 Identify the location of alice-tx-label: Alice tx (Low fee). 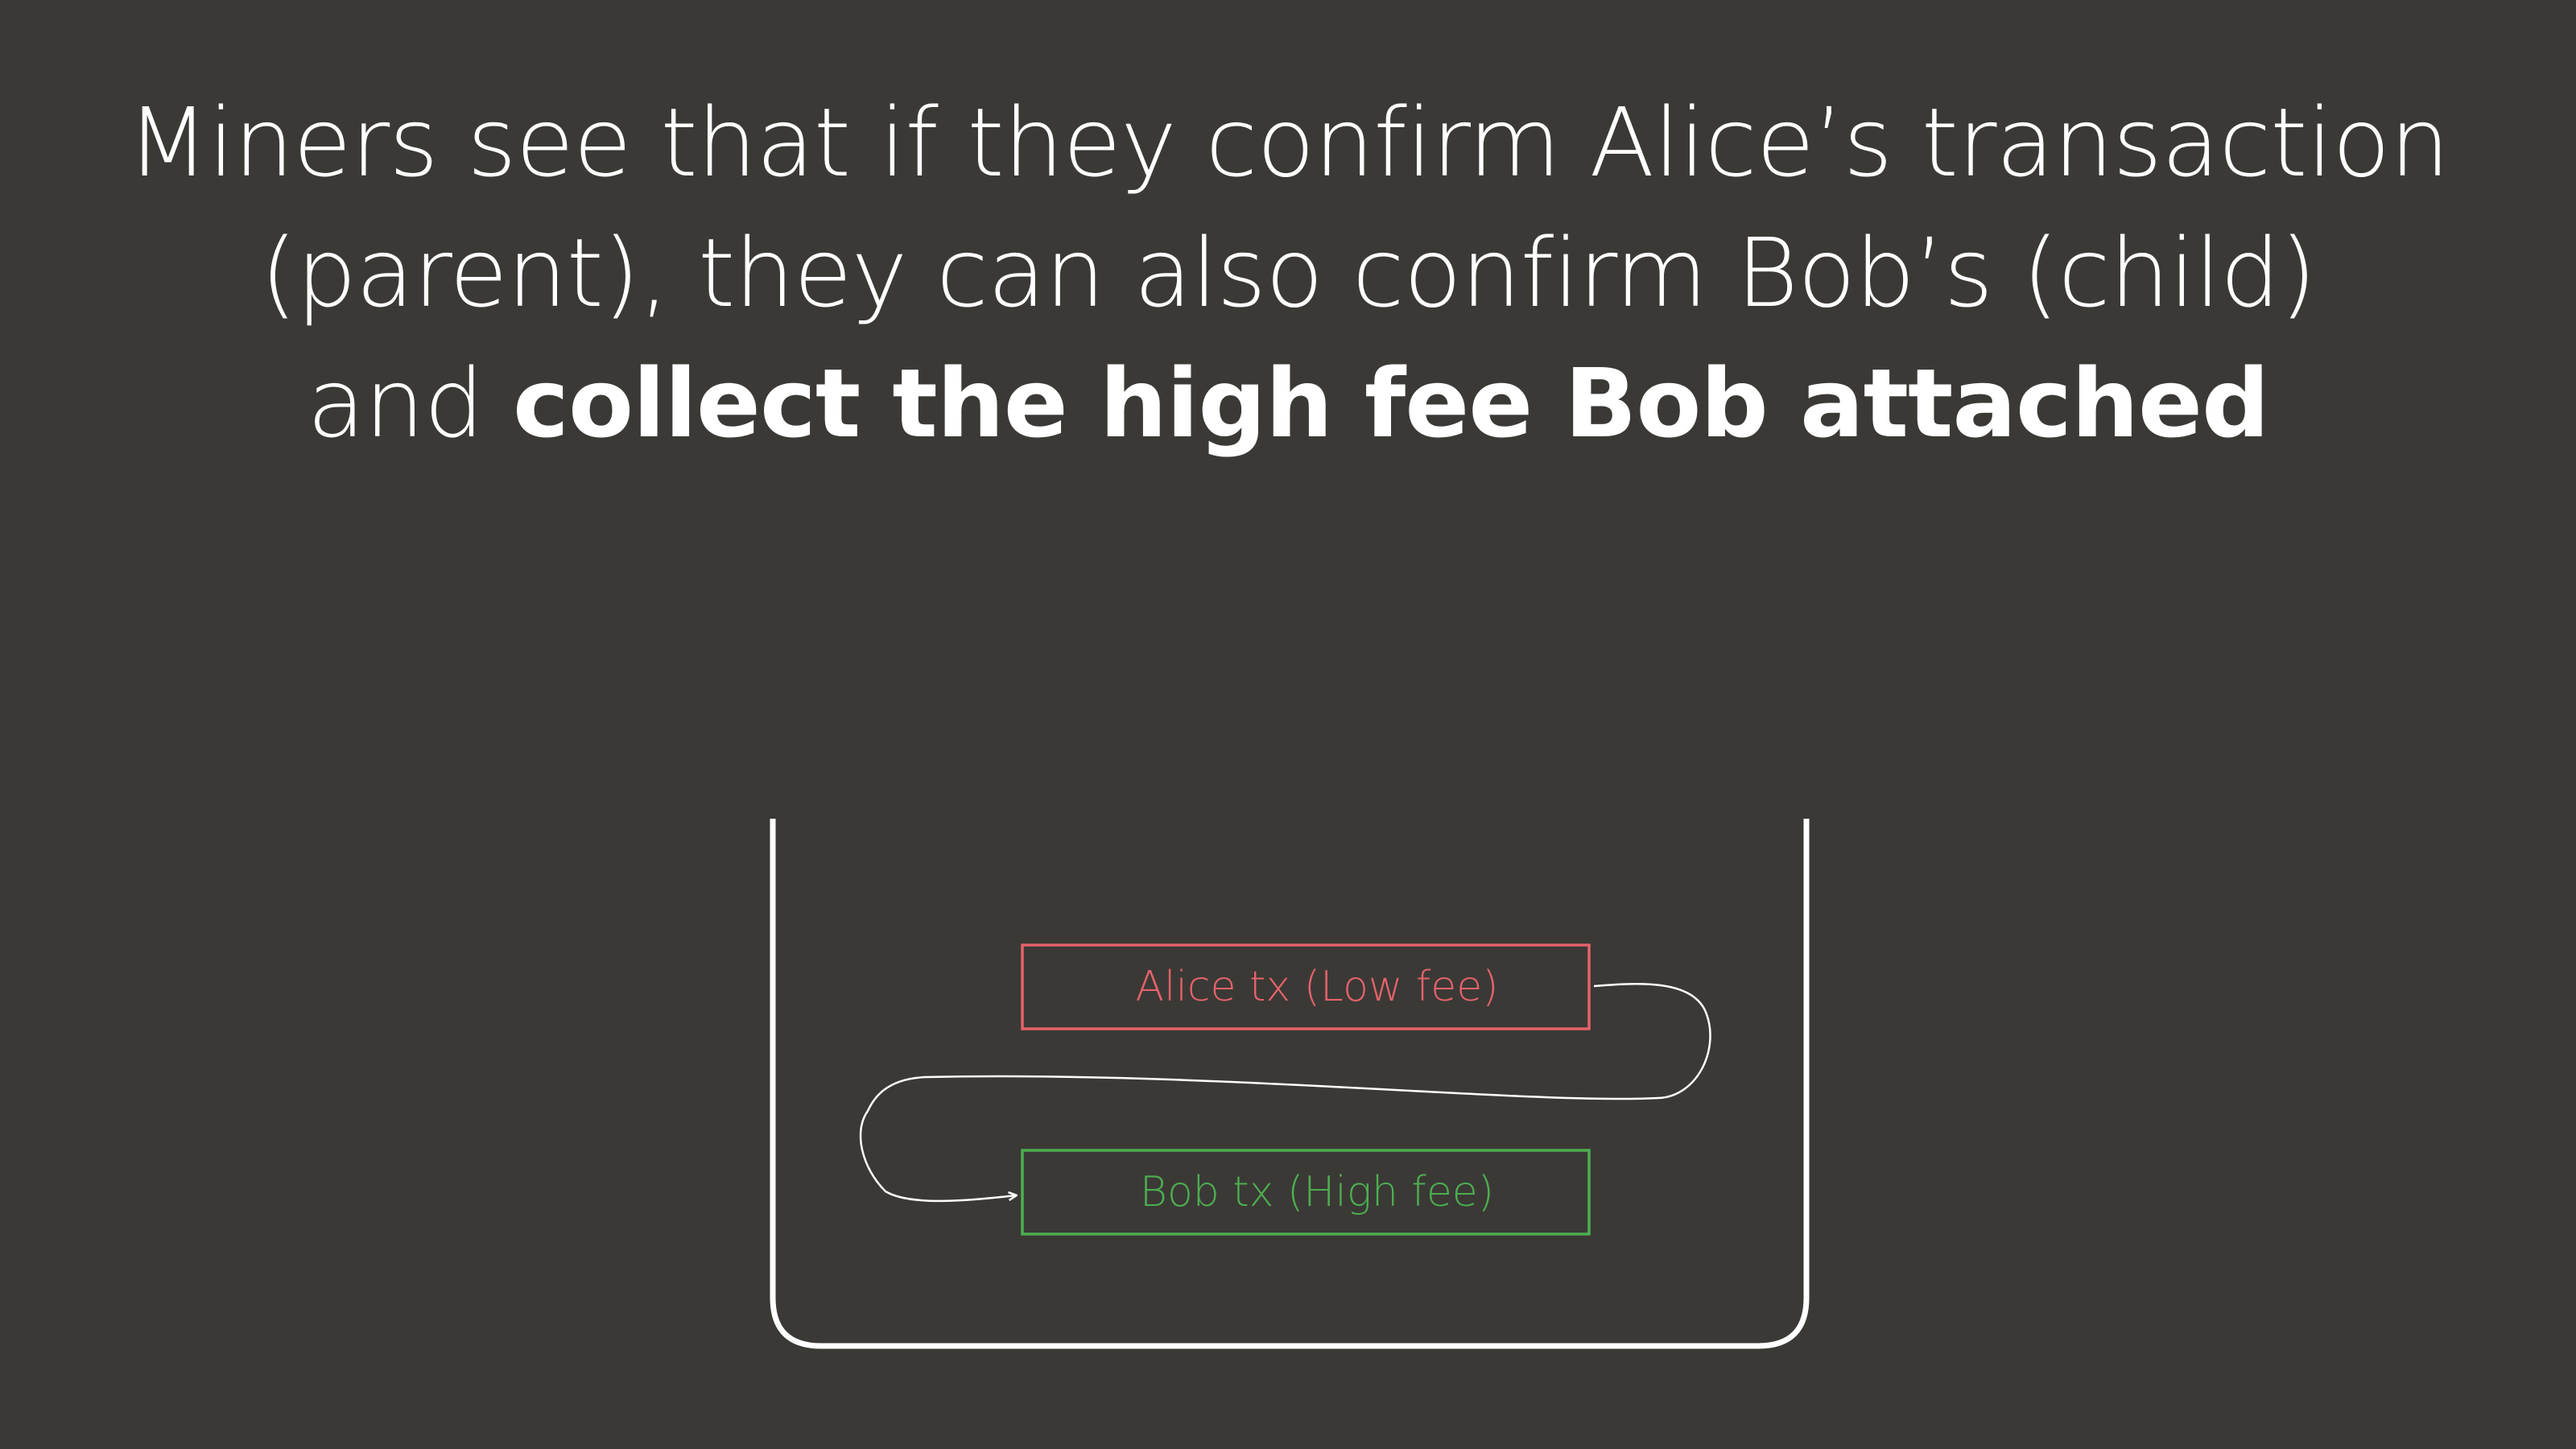
(1316, 987).